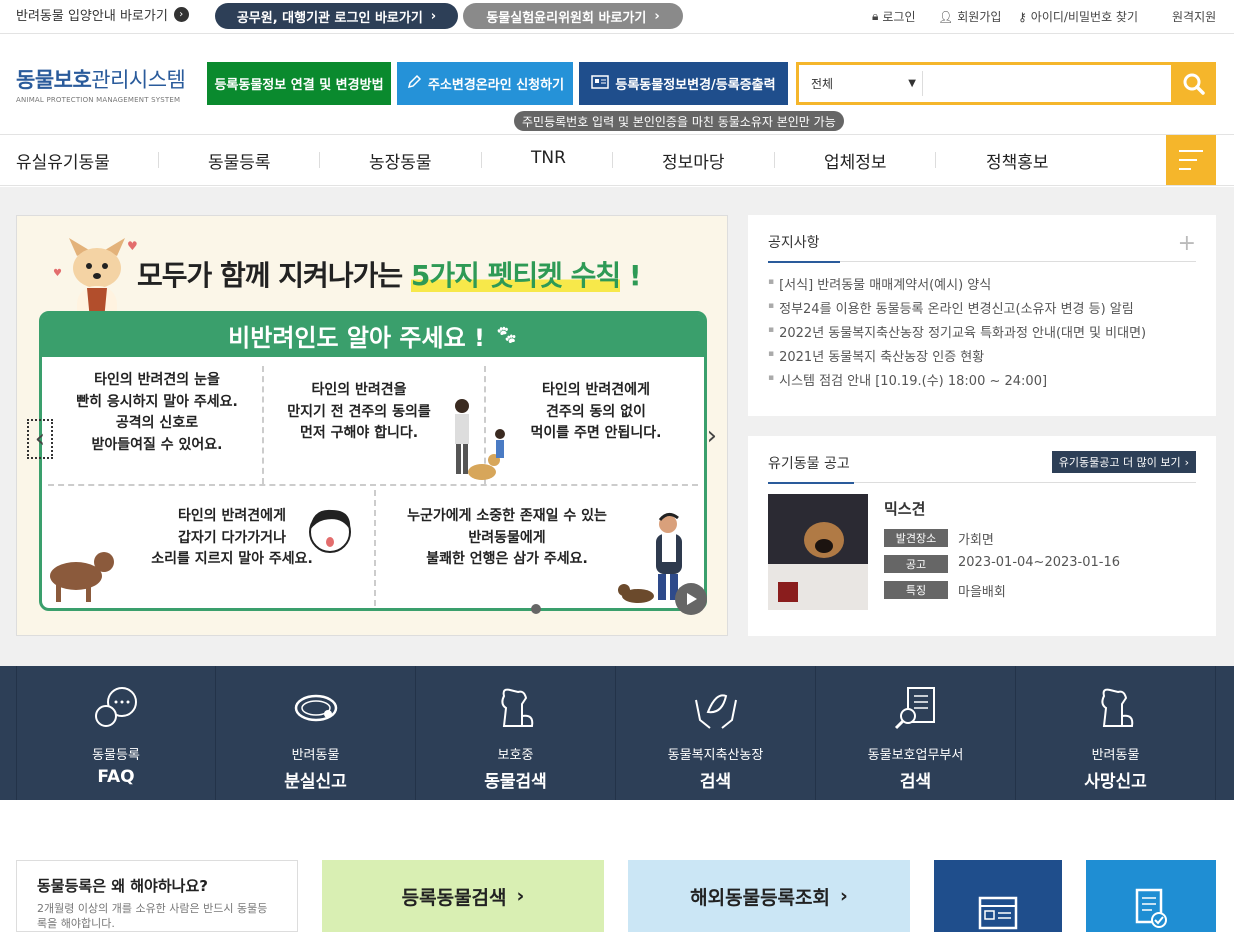  I want to click on remote-support-link: 원격지원, so click(1194, 16).